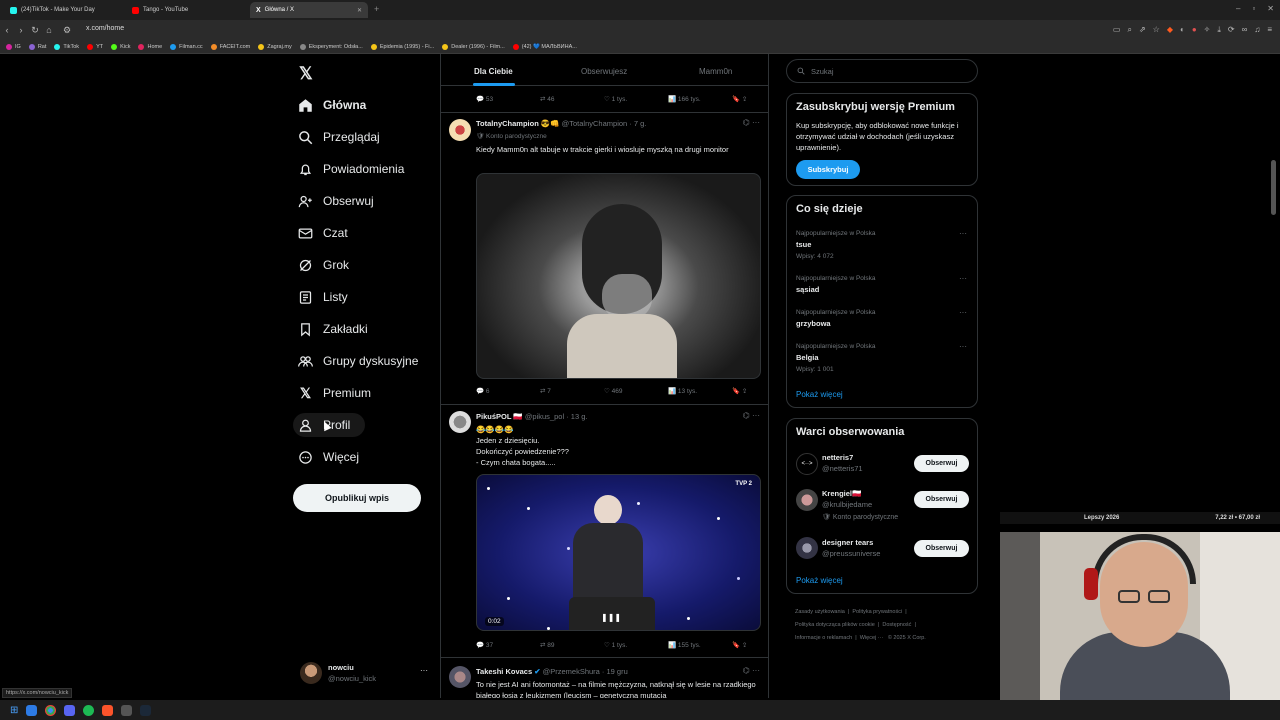  What do you see at coordinates (309, 10) in the screenshot?
I see `browser-tab-x: X Główna / X ✕` at bounding box center [309, 10].